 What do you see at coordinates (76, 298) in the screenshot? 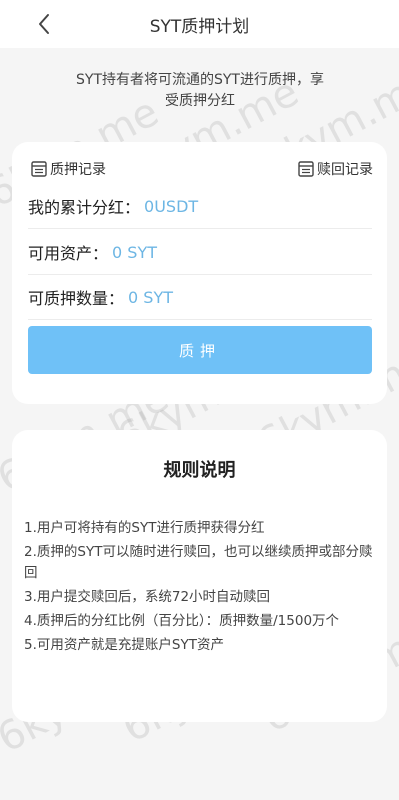
I see `row-label: 可质押数量：` at bounding box center [76, 298].